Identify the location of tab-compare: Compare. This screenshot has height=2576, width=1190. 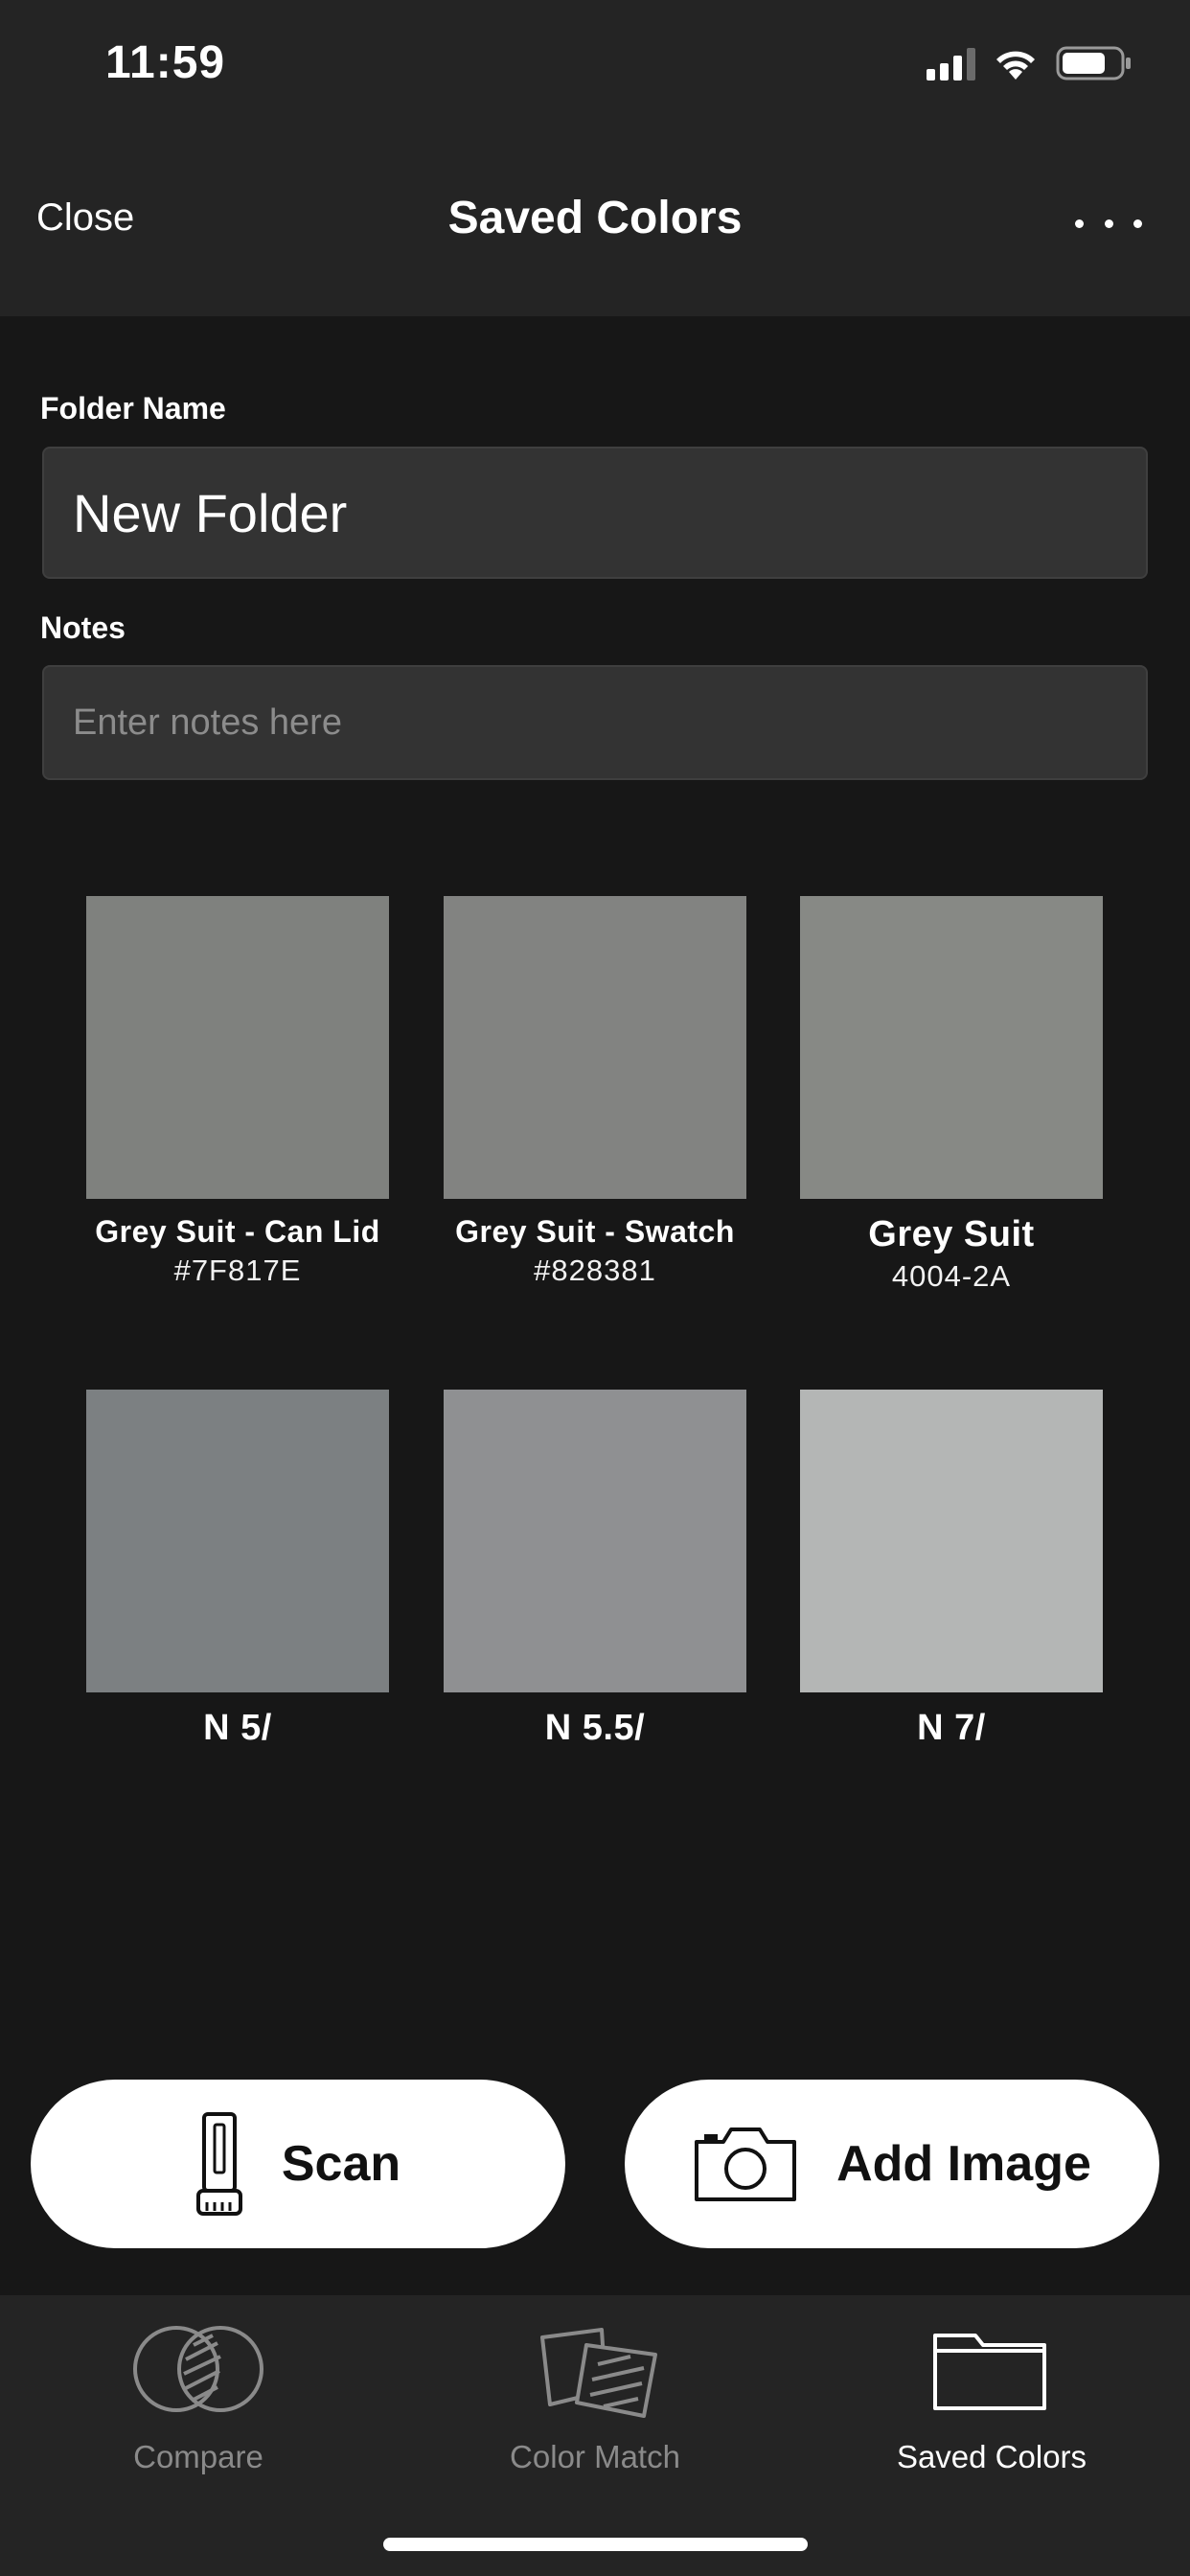
(199, 2410).